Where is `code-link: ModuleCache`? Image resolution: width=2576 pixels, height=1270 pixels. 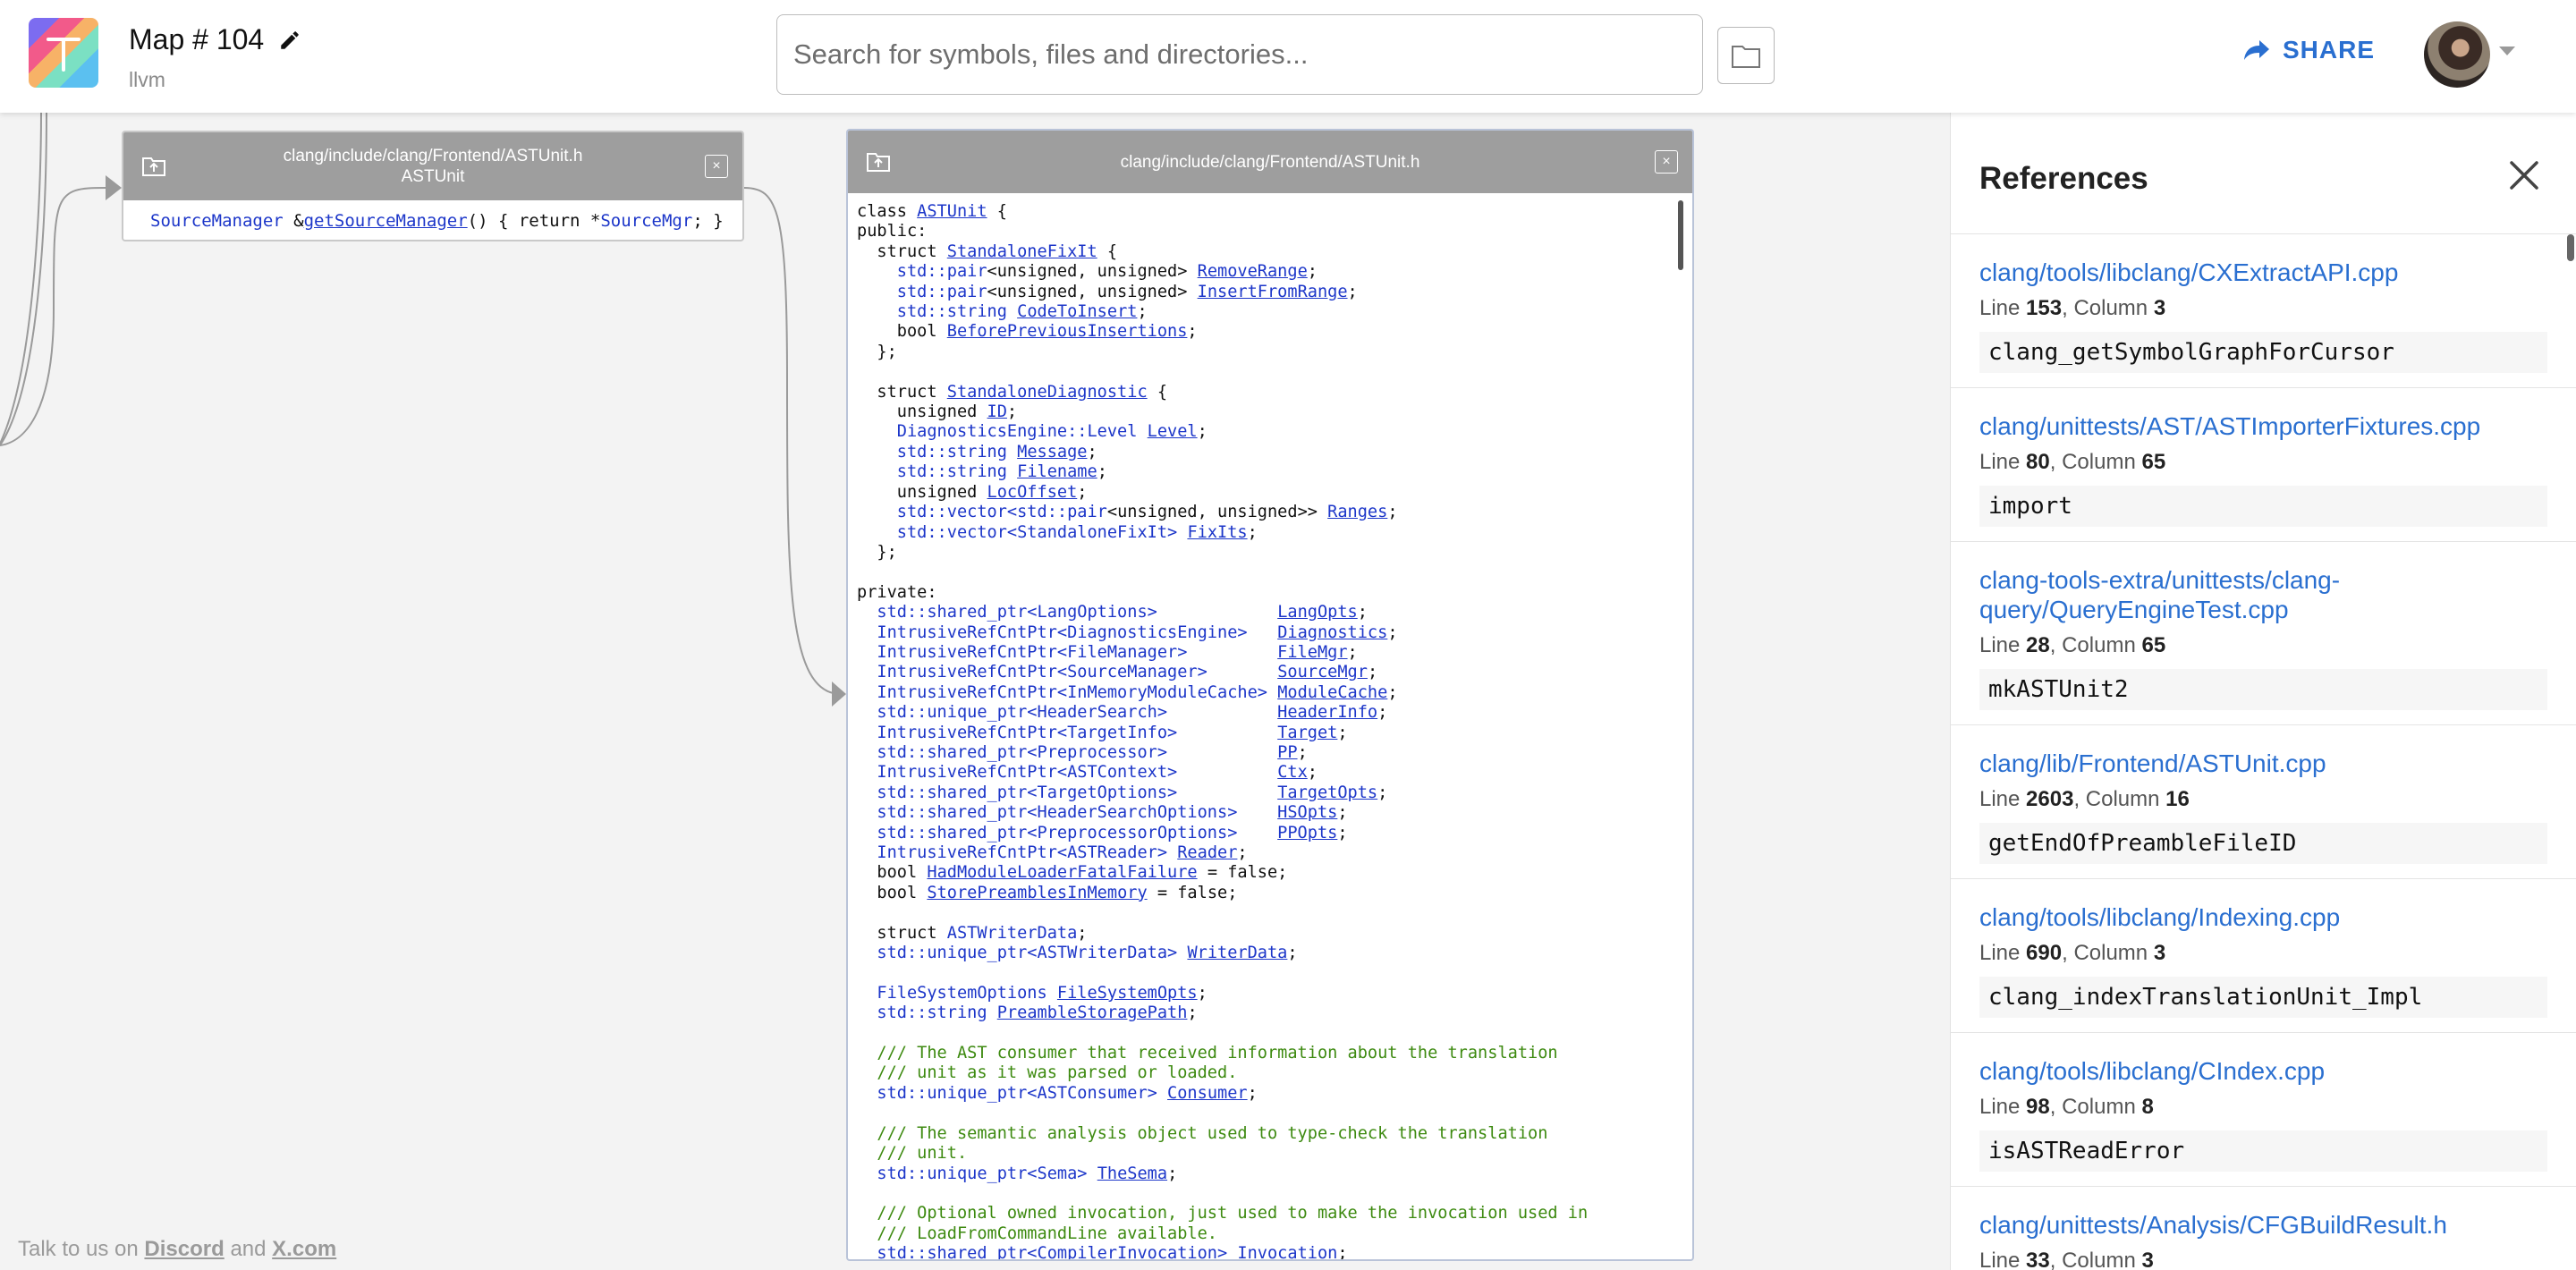 code-link: ModuleCache is located at coordinates (1332, 693).